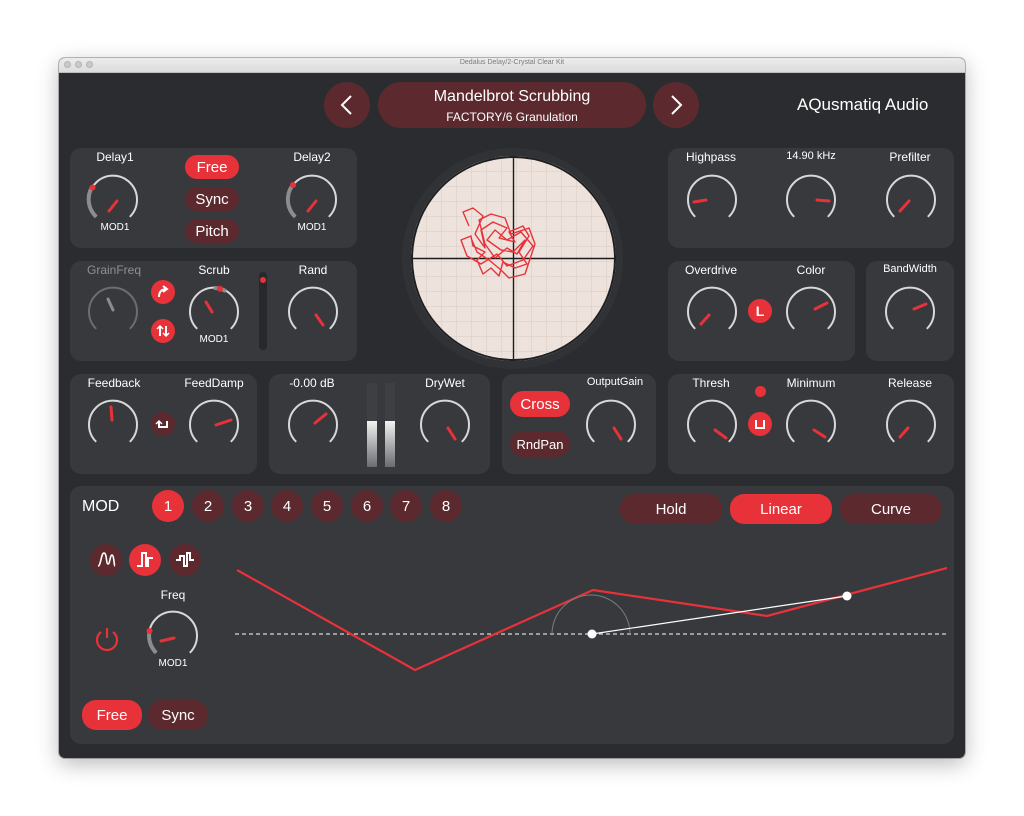 This screenshot has height=816, width=1024. What do you see at coordinates (327, 506) in the screenshot?
I see `mod-slot-5-button: 5` at bounding box center [327, 506].